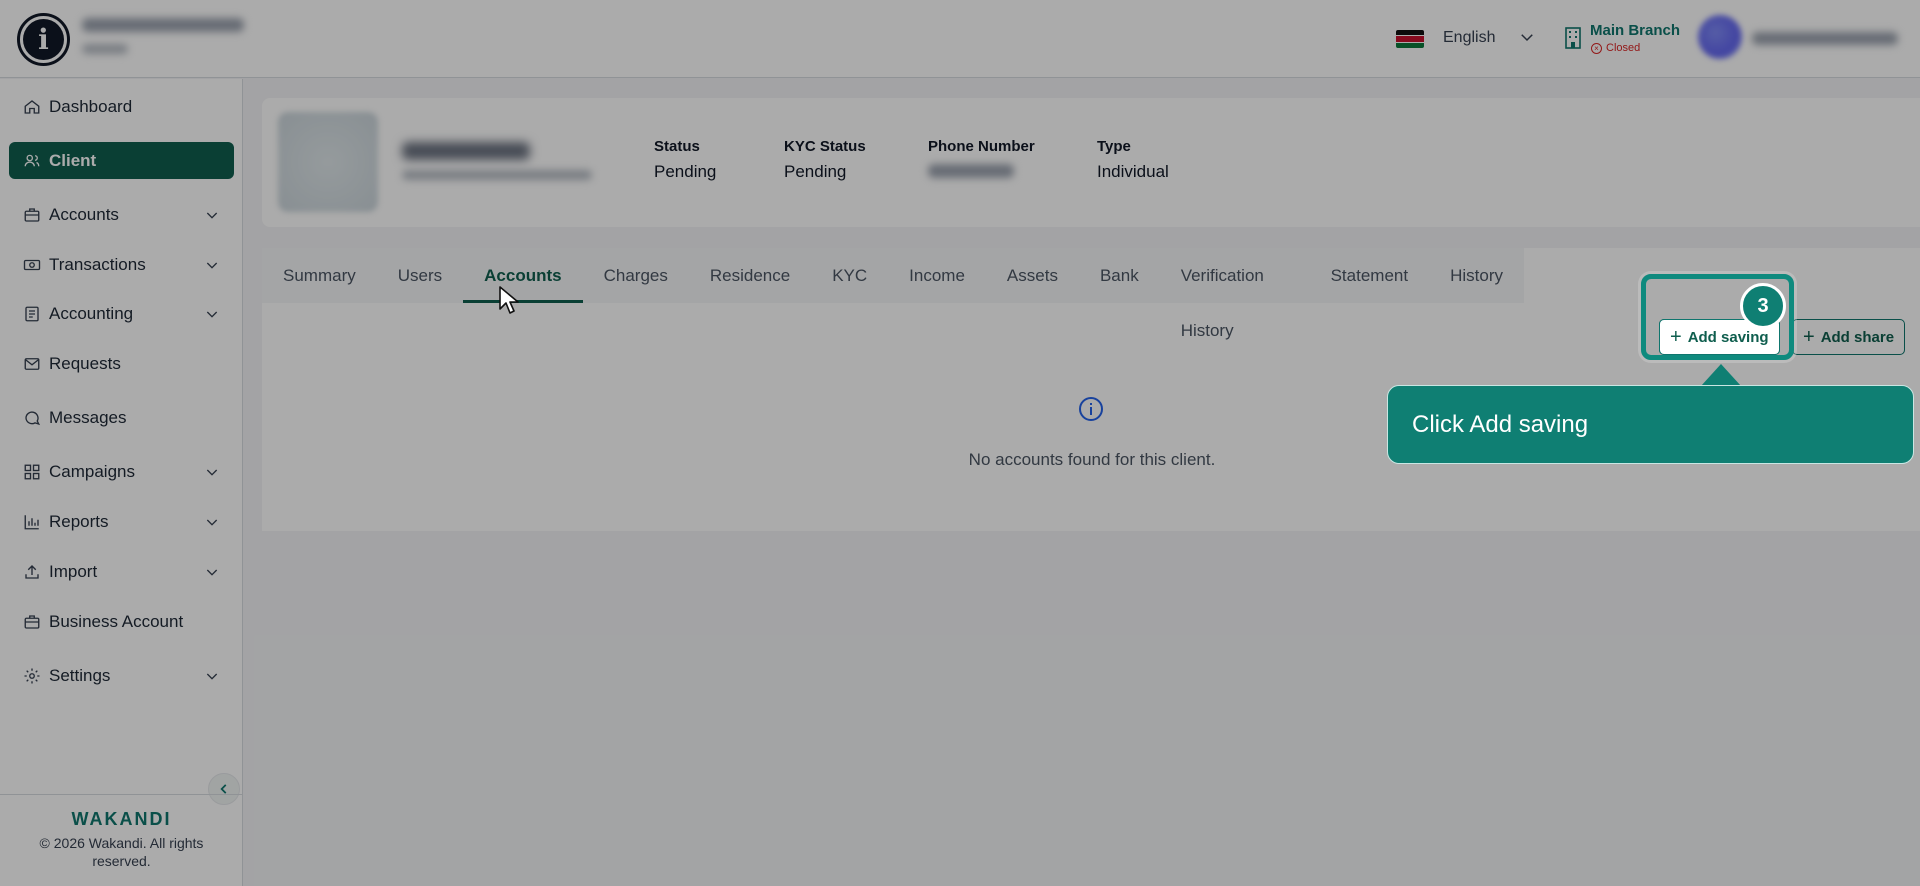 Image resolution: width=1920 pixels, height=886 pixels. I want to click on phone-number-redacted, so click(971, 171).